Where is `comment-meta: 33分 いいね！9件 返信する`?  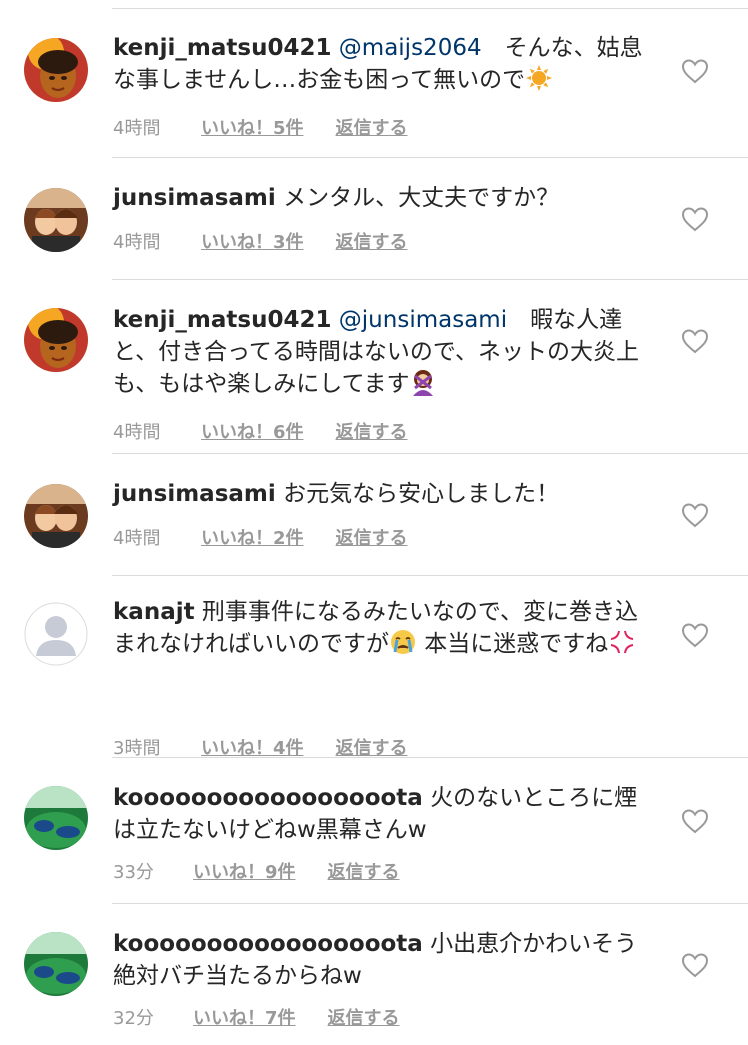 comment-meta: 33分 いいね！9件 返信する is located at coordinates (272, 871).